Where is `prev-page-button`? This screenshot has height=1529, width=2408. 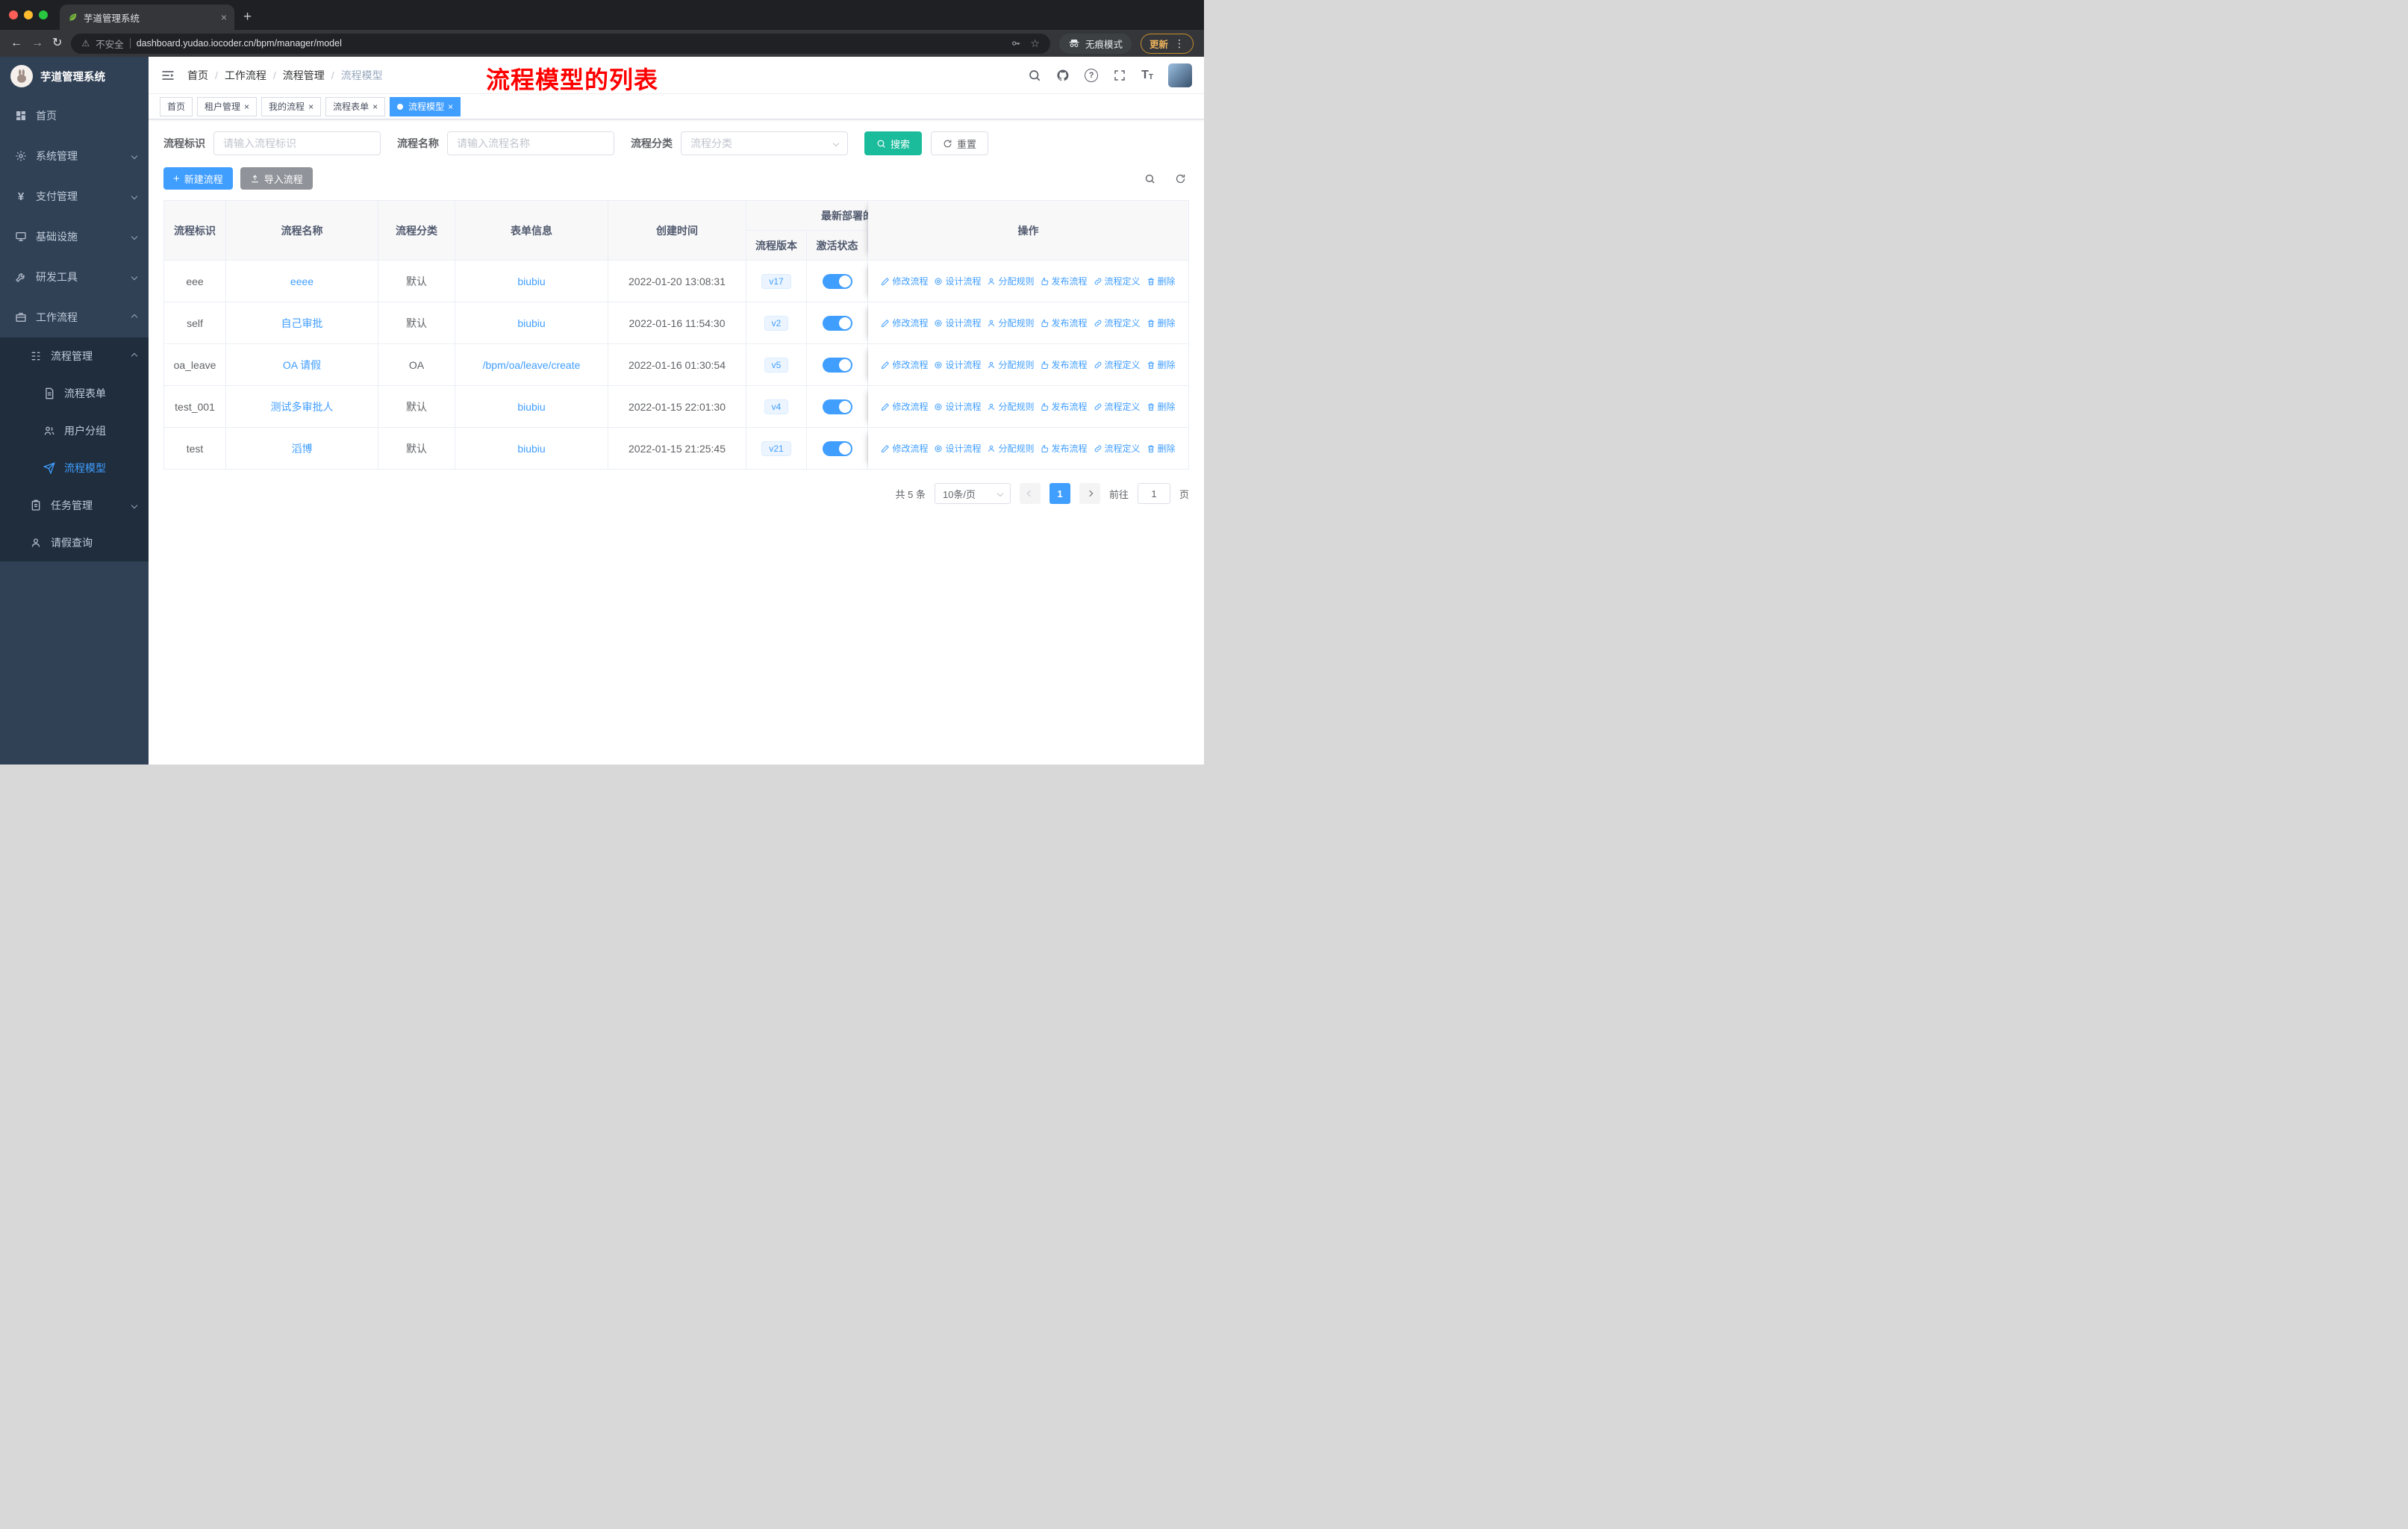 prev-page-button is located at coordinates (1030, 493).